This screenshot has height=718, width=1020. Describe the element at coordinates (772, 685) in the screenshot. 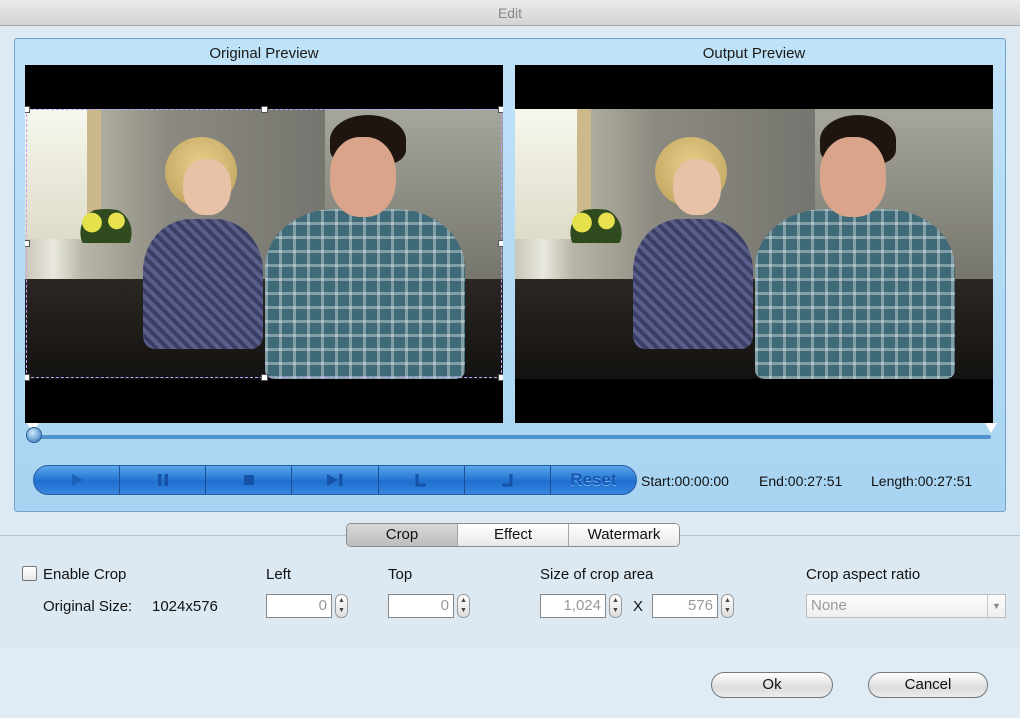

I see `ok-button: Ok` at that location.